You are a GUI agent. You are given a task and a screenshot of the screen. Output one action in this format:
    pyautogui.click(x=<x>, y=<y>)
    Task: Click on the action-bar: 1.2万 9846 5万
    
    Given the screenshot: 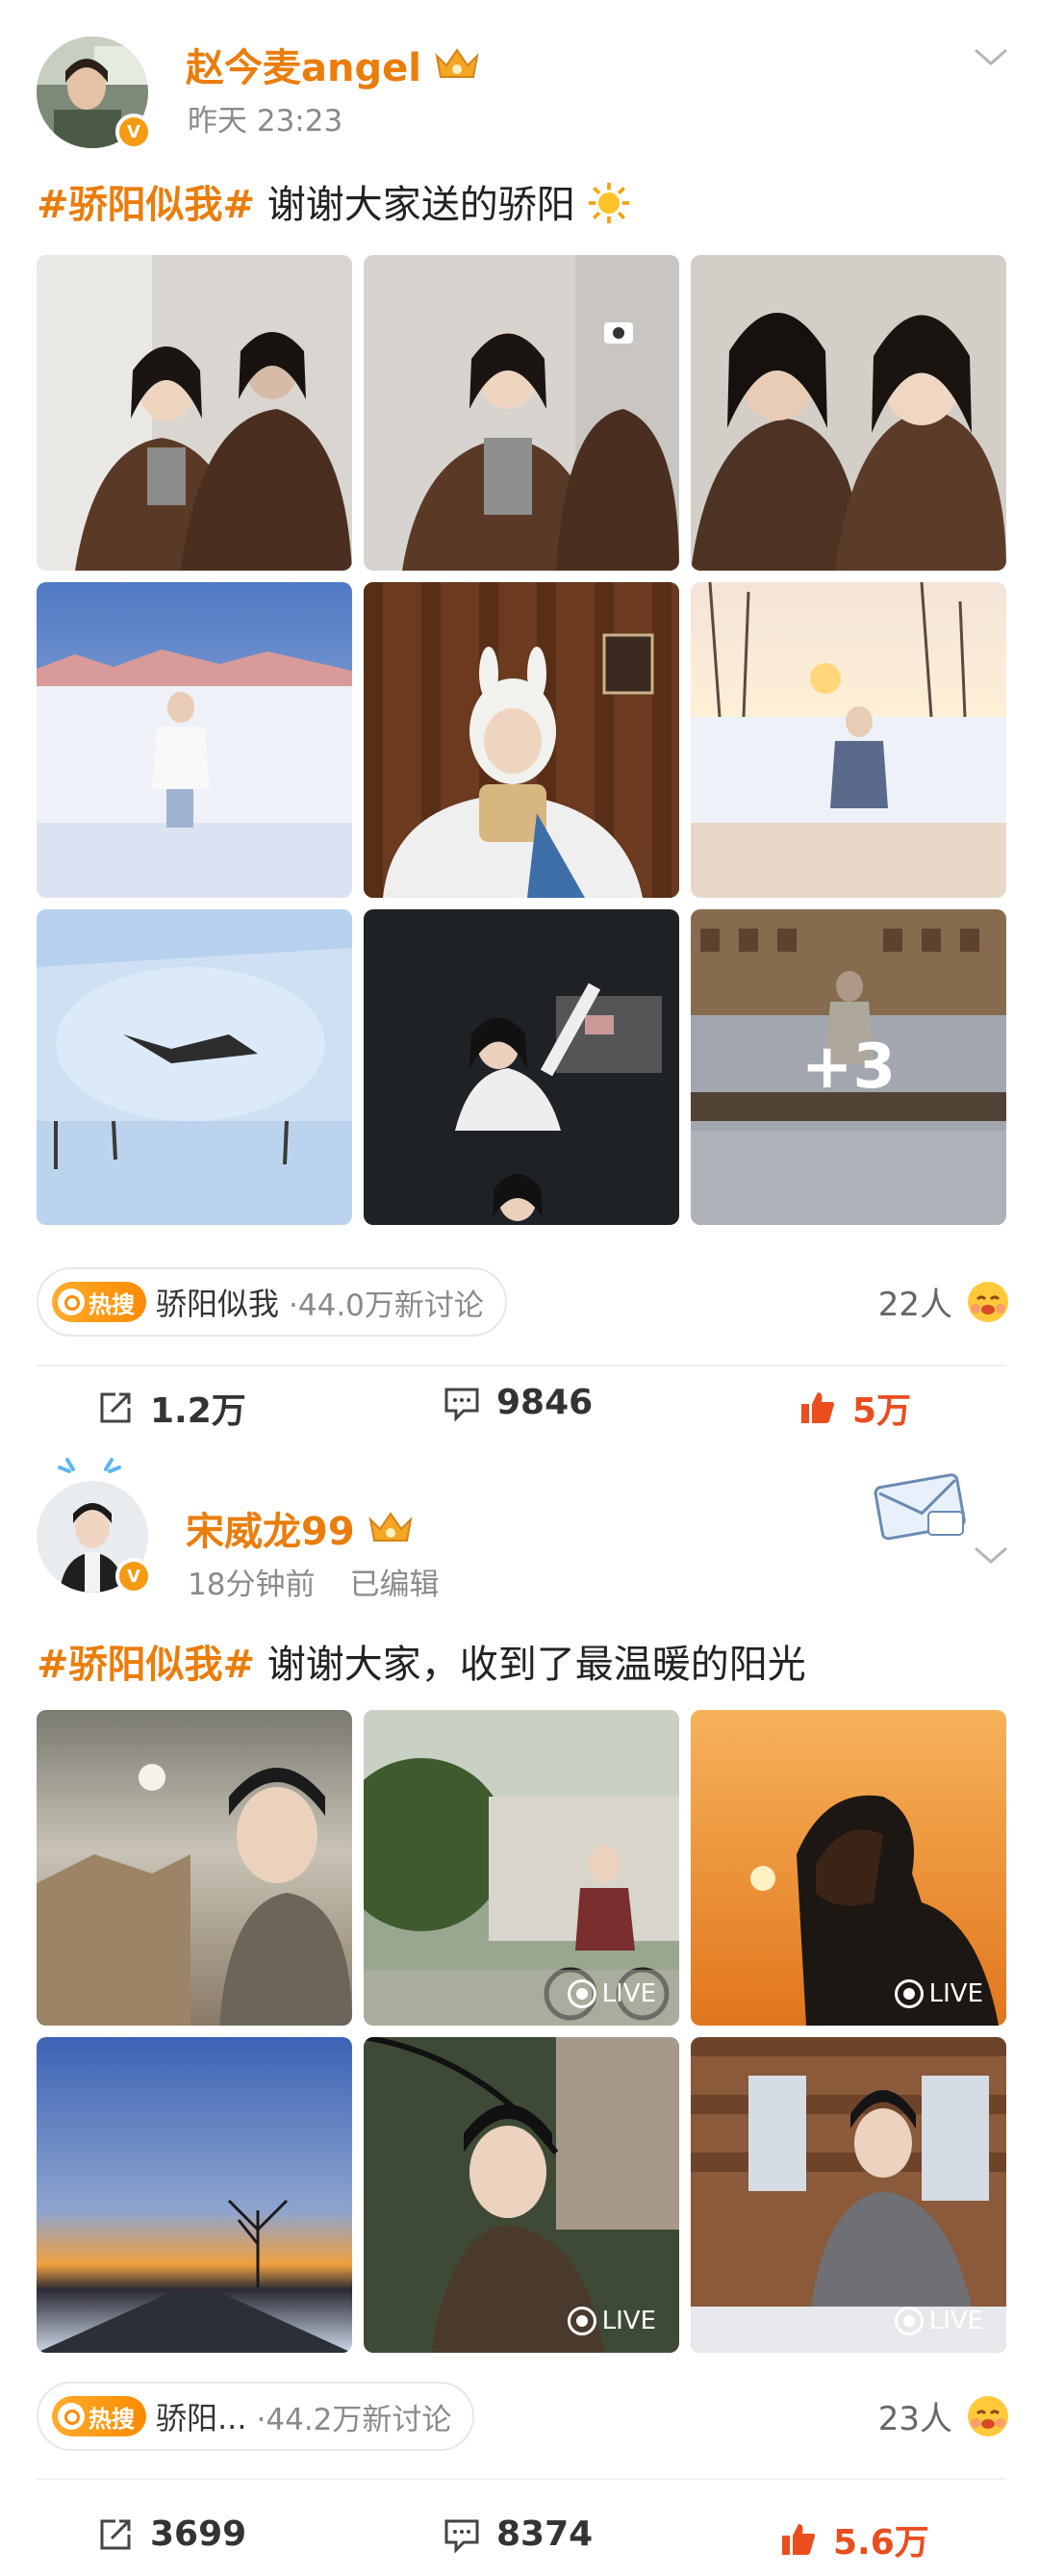 What is the action you would take?
    pyautogui.click(x=519, y=1412)
    